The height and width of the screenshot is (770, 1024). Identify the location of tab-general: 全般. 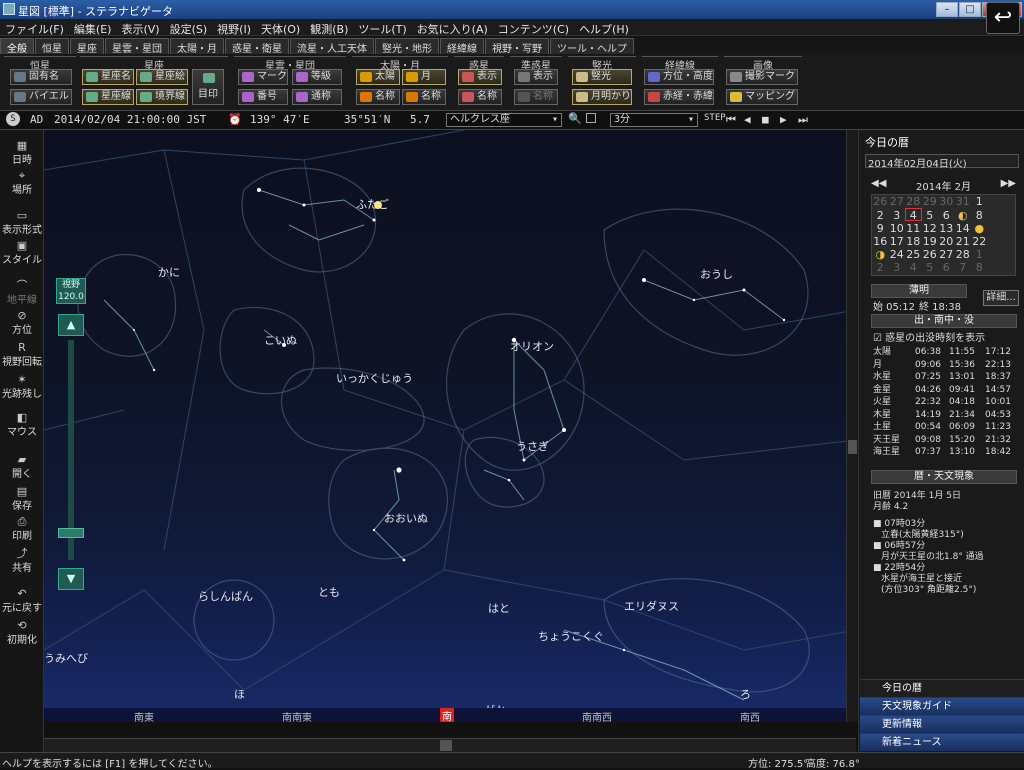
(17, 46).